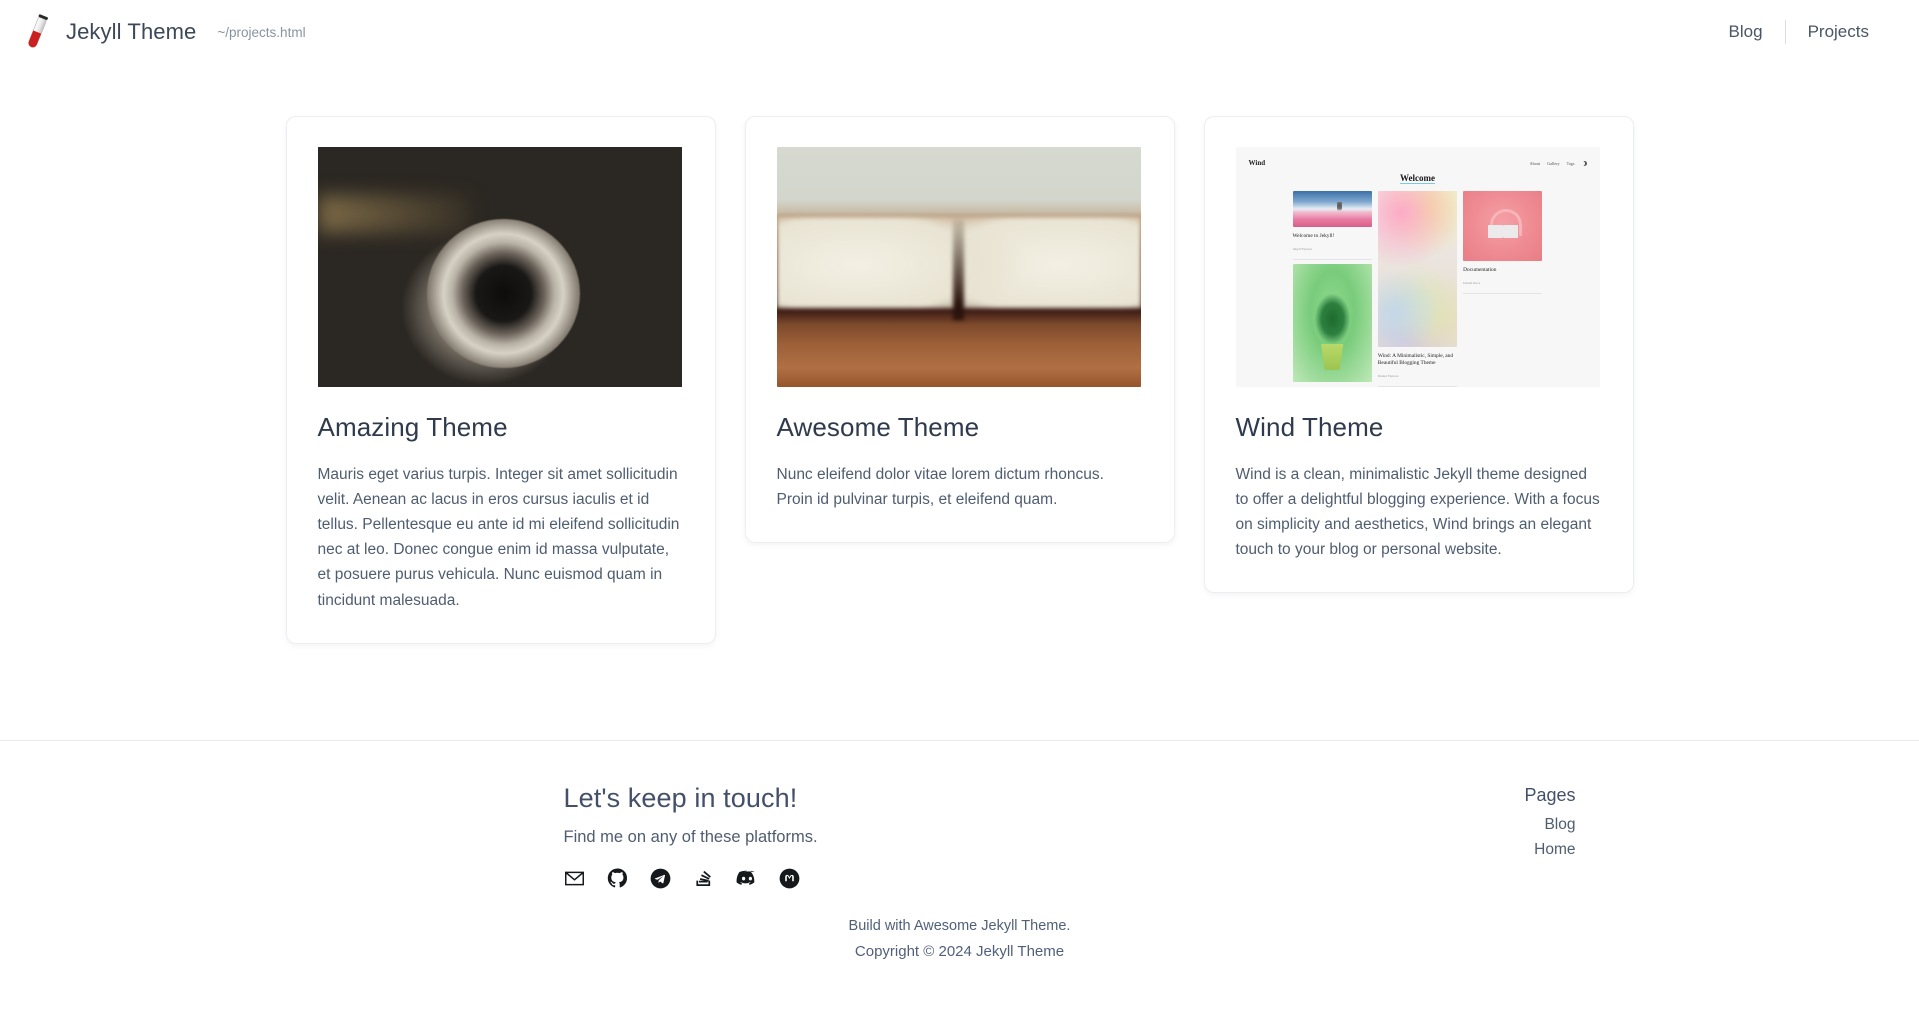 The height and width of the screenshot is (1025, 1919). I want to click on list-item: Blog, so click(1447, 825).